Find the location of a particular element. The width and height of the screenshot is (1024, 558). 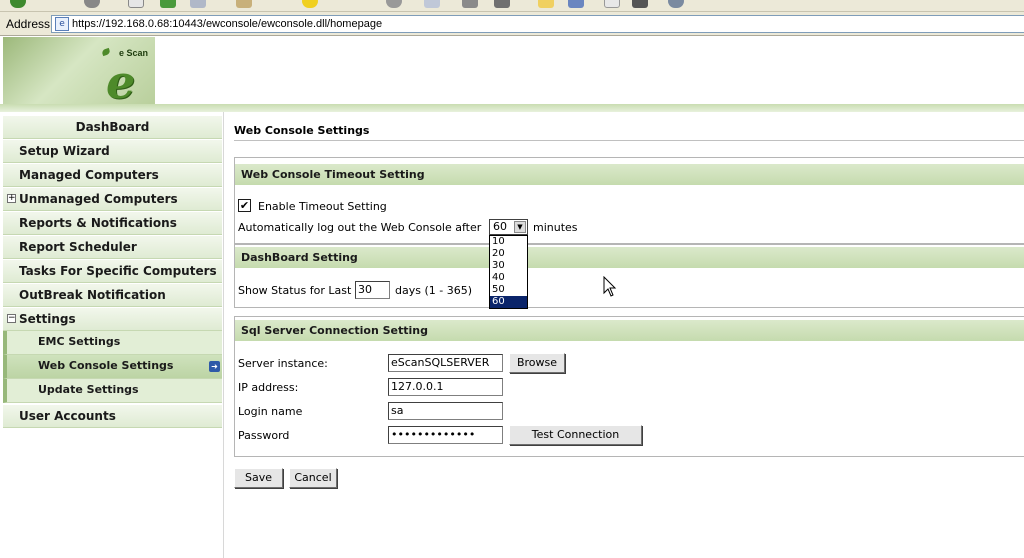

header-divider is located at coordinates (512, 108).